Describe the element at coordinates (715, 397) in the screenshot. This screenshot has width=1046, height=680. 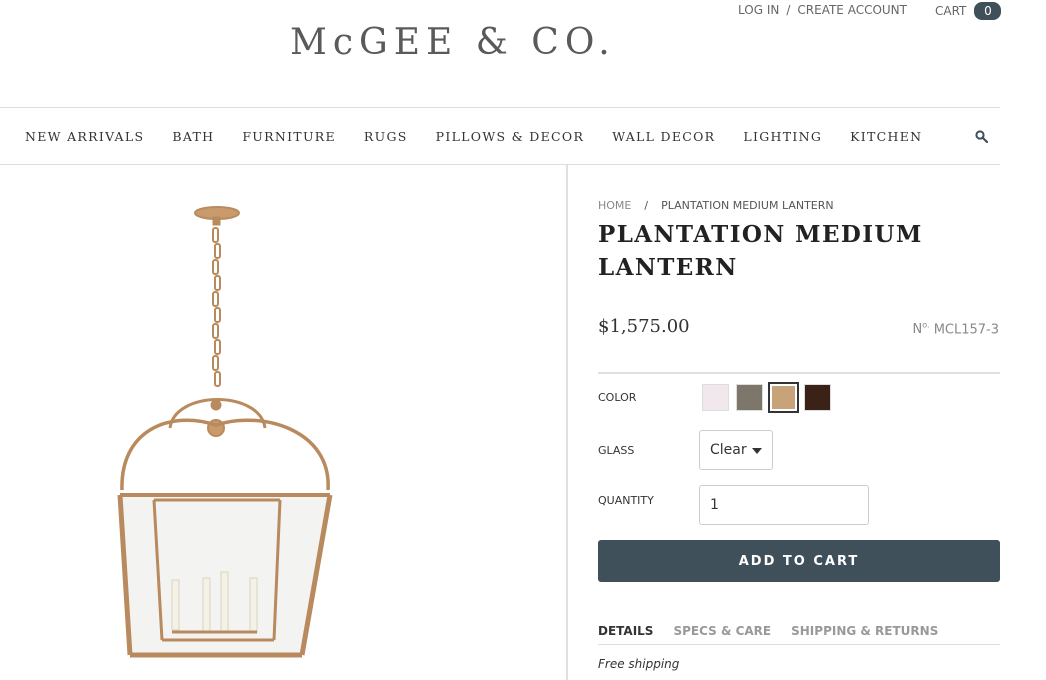
I see `color-swatch-white` at that location.